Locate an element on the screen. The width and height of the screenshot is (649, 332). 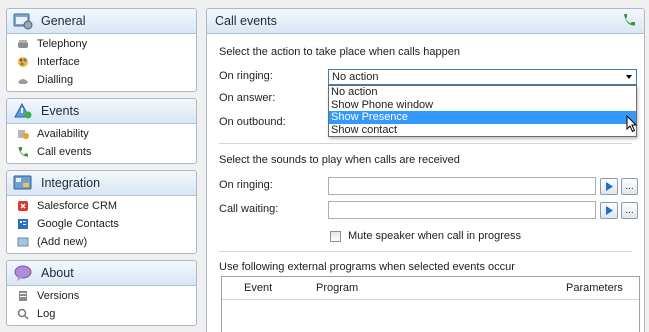
group-title: Events is located at coordinates (60, 111).